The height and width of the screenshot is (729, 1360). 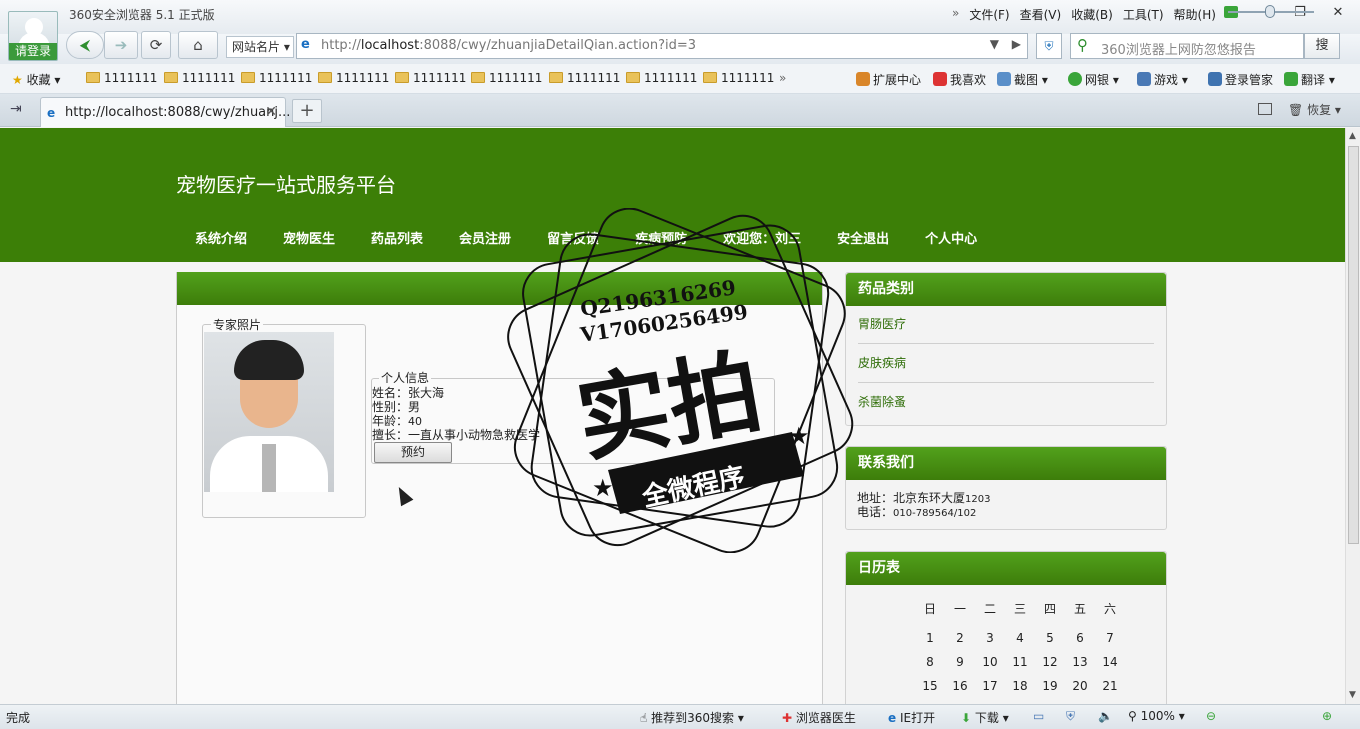 I want to click on calendar-day: 11, so click(x=1020, y=662).